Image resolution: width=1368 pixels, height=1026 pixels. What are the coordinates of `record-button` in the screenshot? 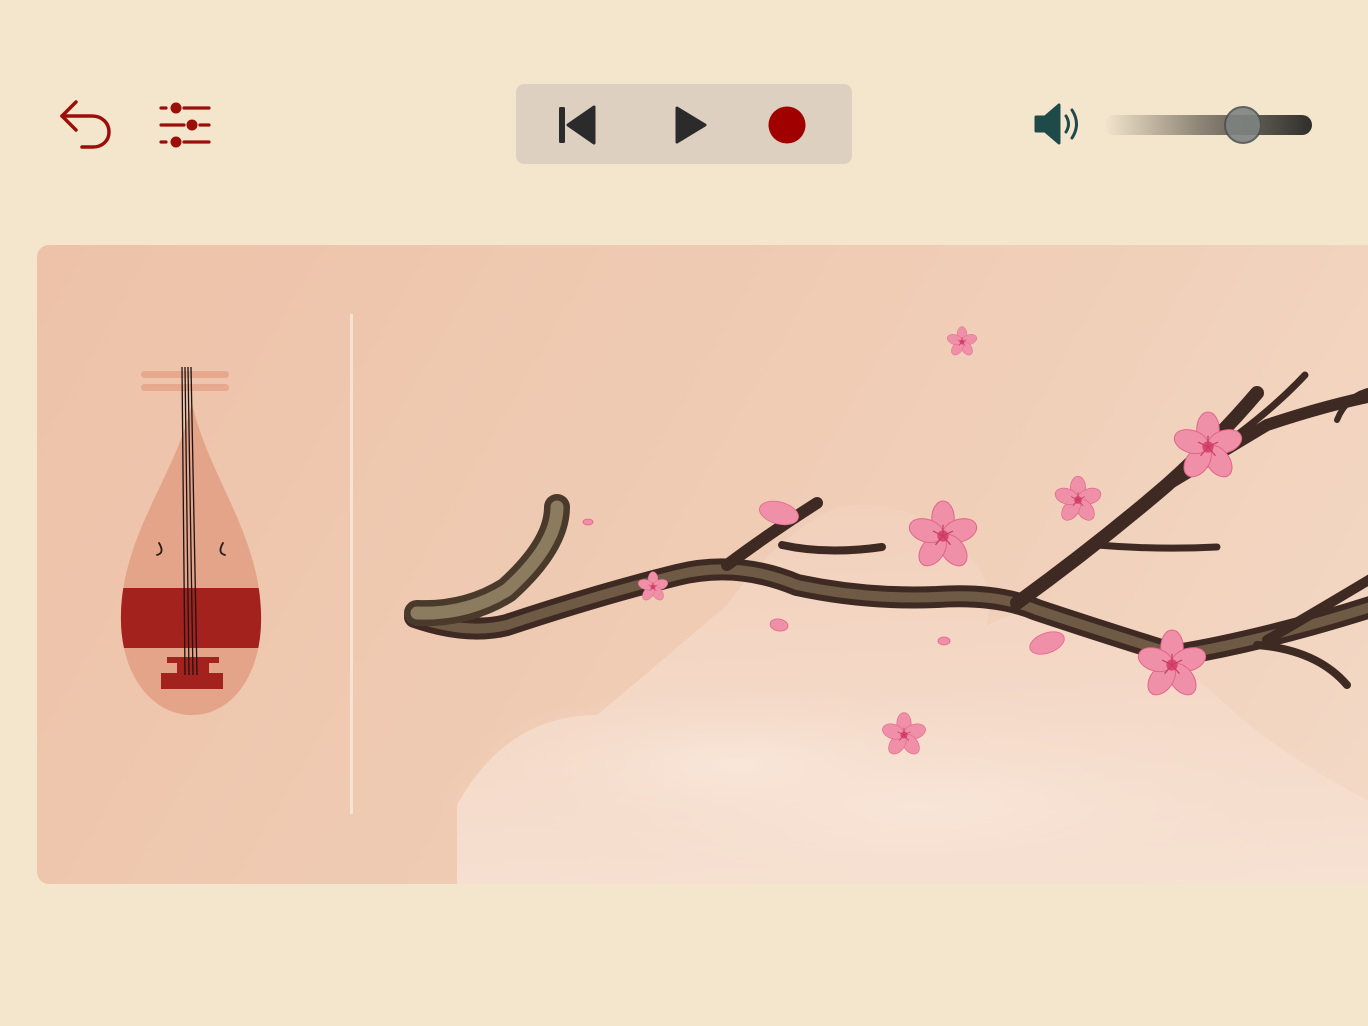 It's located at (787, 125).